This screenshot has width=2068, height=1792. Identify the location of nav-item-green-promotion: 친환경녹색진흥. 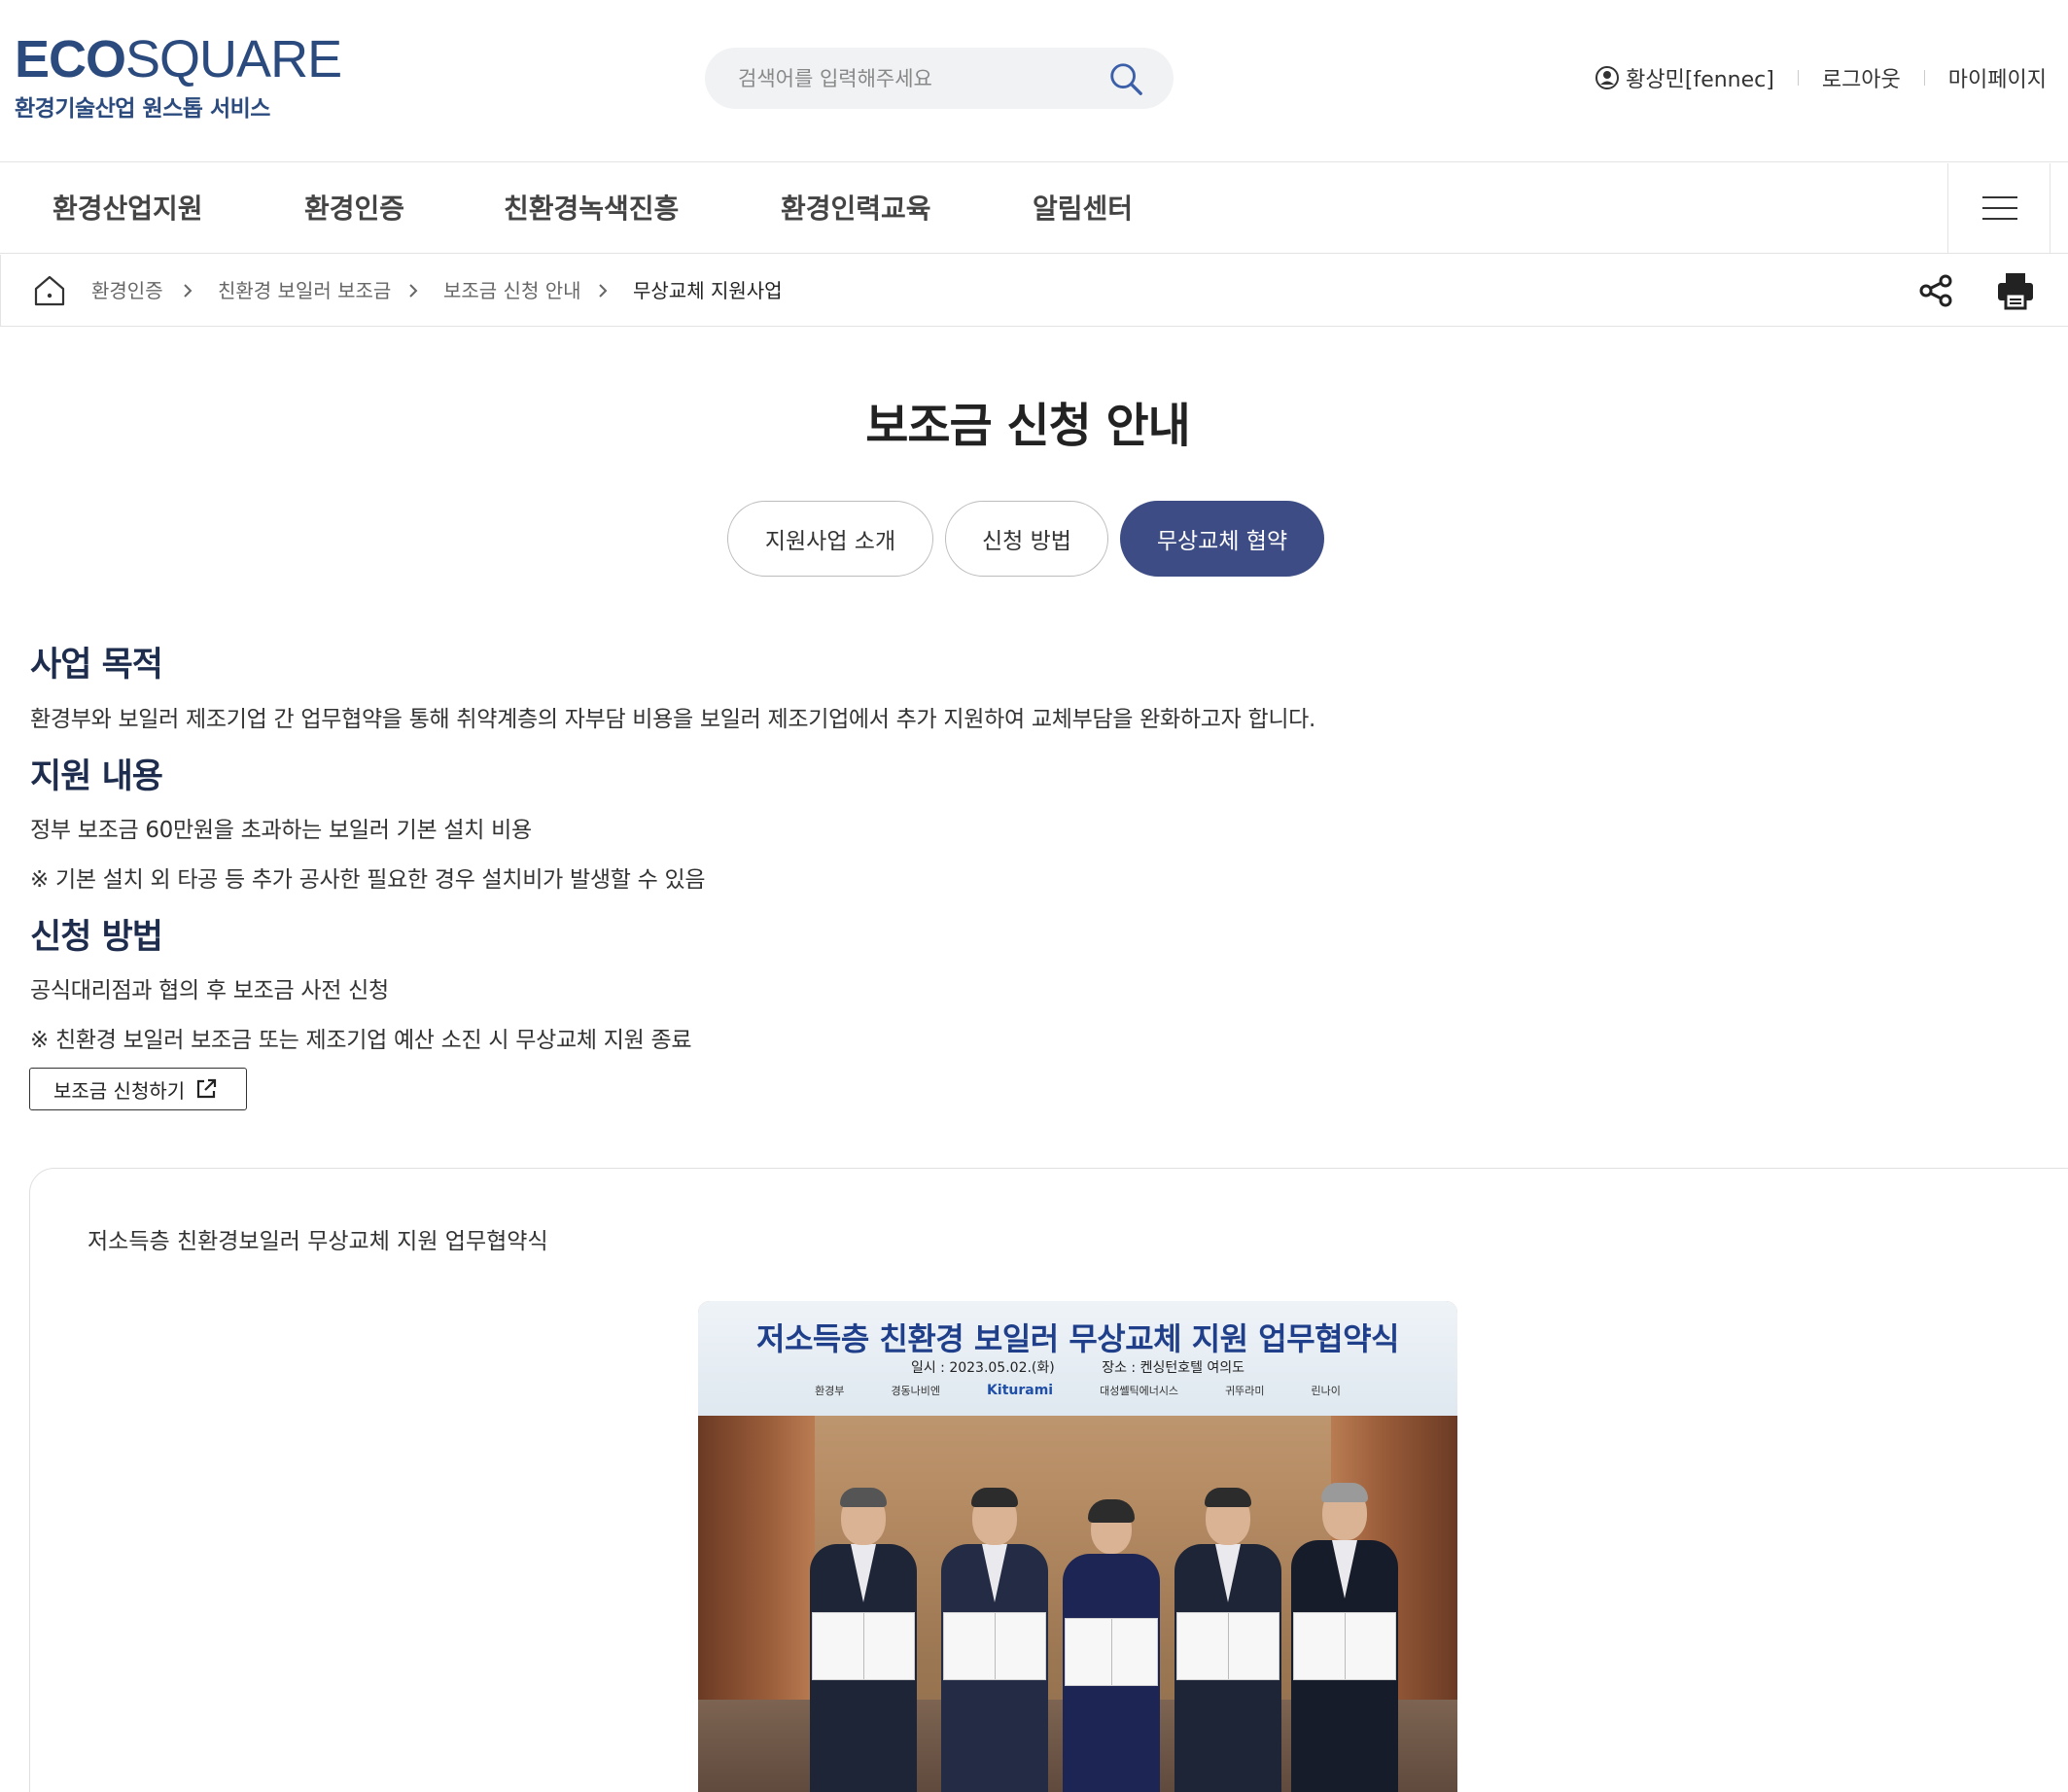
(592, 208).